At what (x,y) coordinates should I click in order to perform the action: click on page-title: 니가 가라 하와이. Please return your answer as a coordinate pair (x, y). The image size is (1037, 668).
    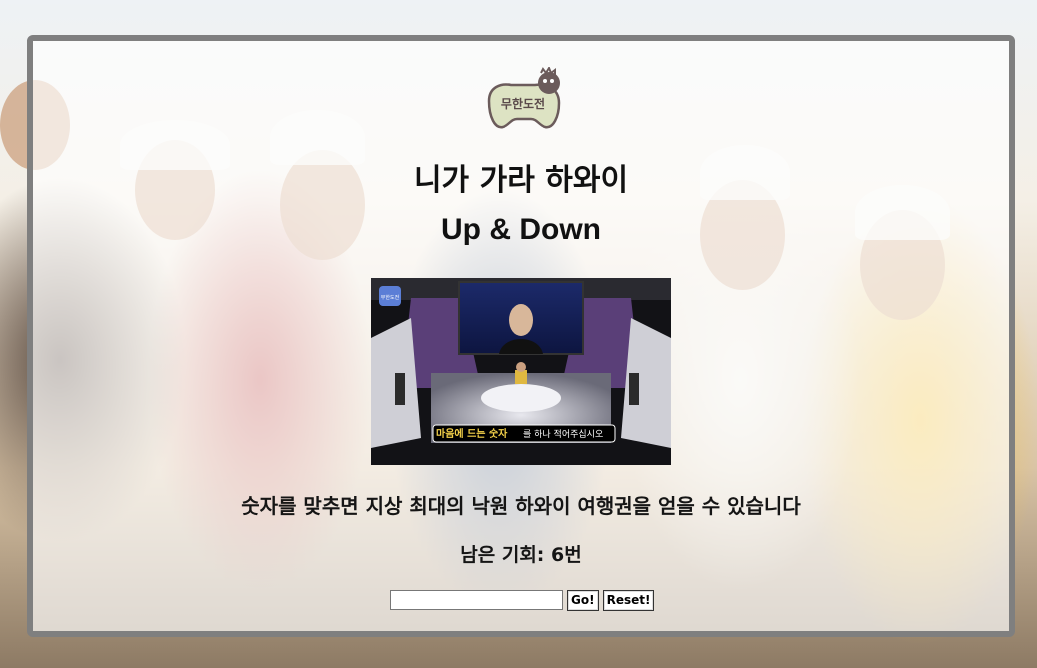
    Looking at the image, I should click on (521, 180).